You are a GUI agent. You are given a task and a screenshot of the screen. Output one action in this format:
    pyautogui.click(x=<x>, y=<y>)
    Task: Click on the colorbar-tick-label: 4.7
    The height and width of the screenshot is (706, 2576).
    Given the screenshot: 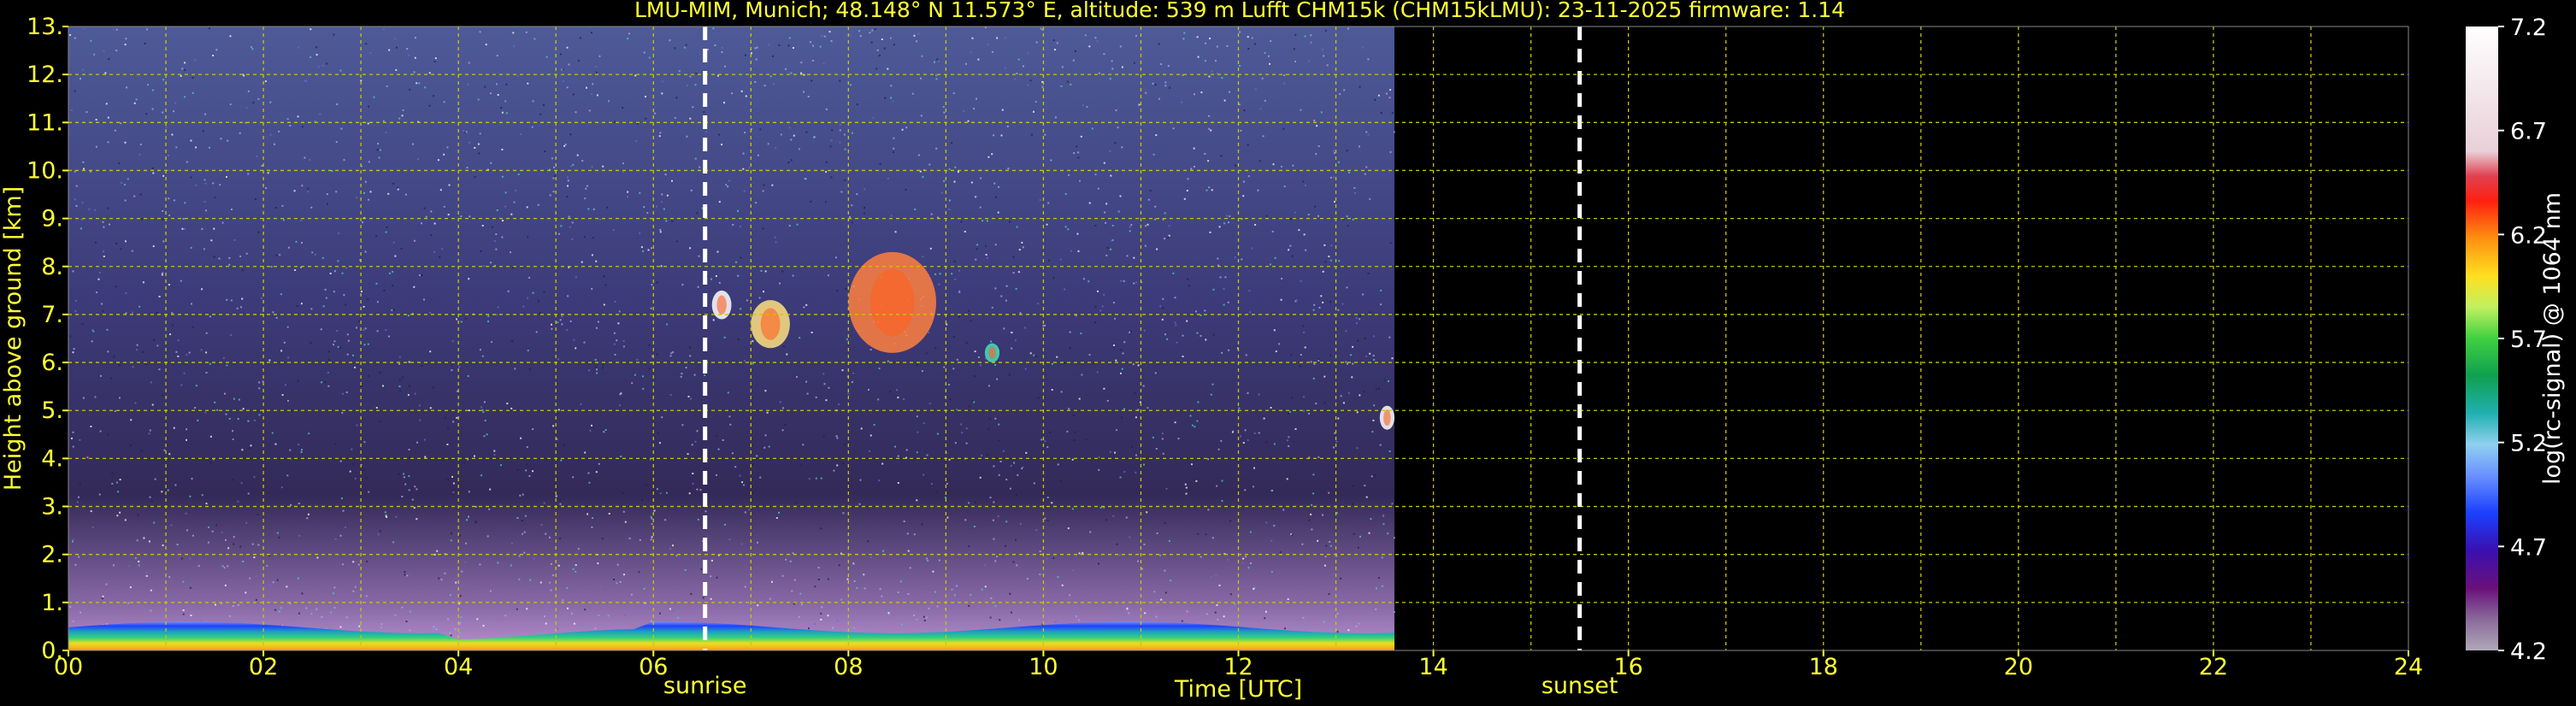 What is the action you would take?
    pyautogui.click(x=2528, y=547)
    